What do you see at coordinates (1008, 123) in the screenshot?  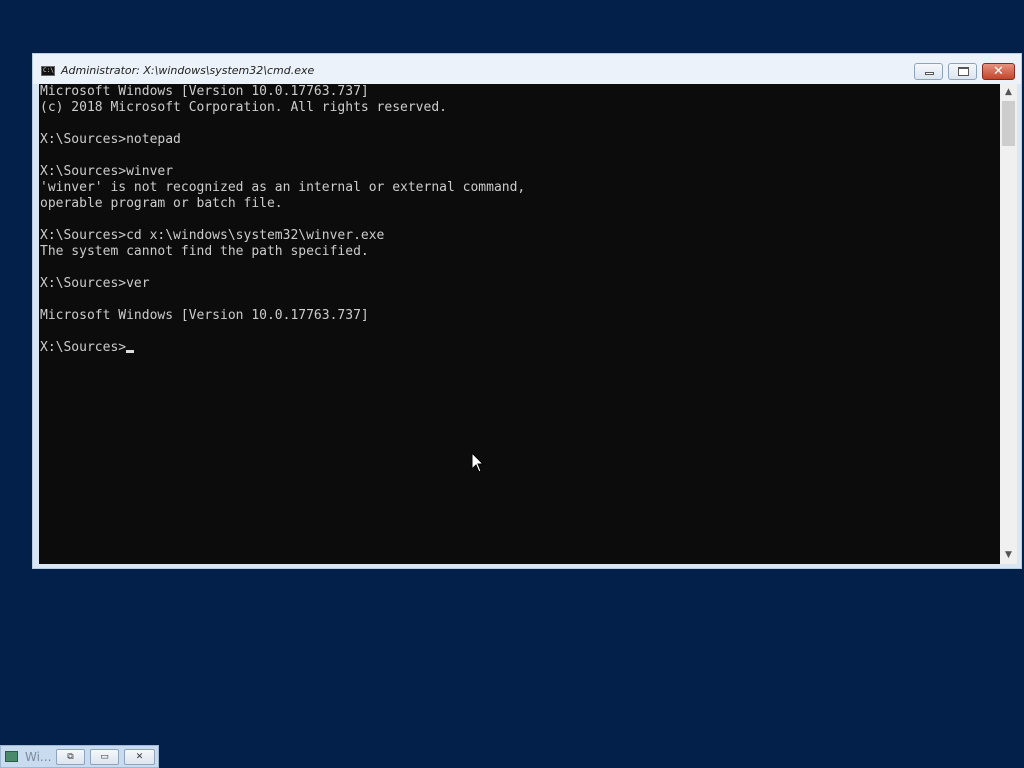 I see `scrollbar-thumb` at bounding box center [1008, 123].